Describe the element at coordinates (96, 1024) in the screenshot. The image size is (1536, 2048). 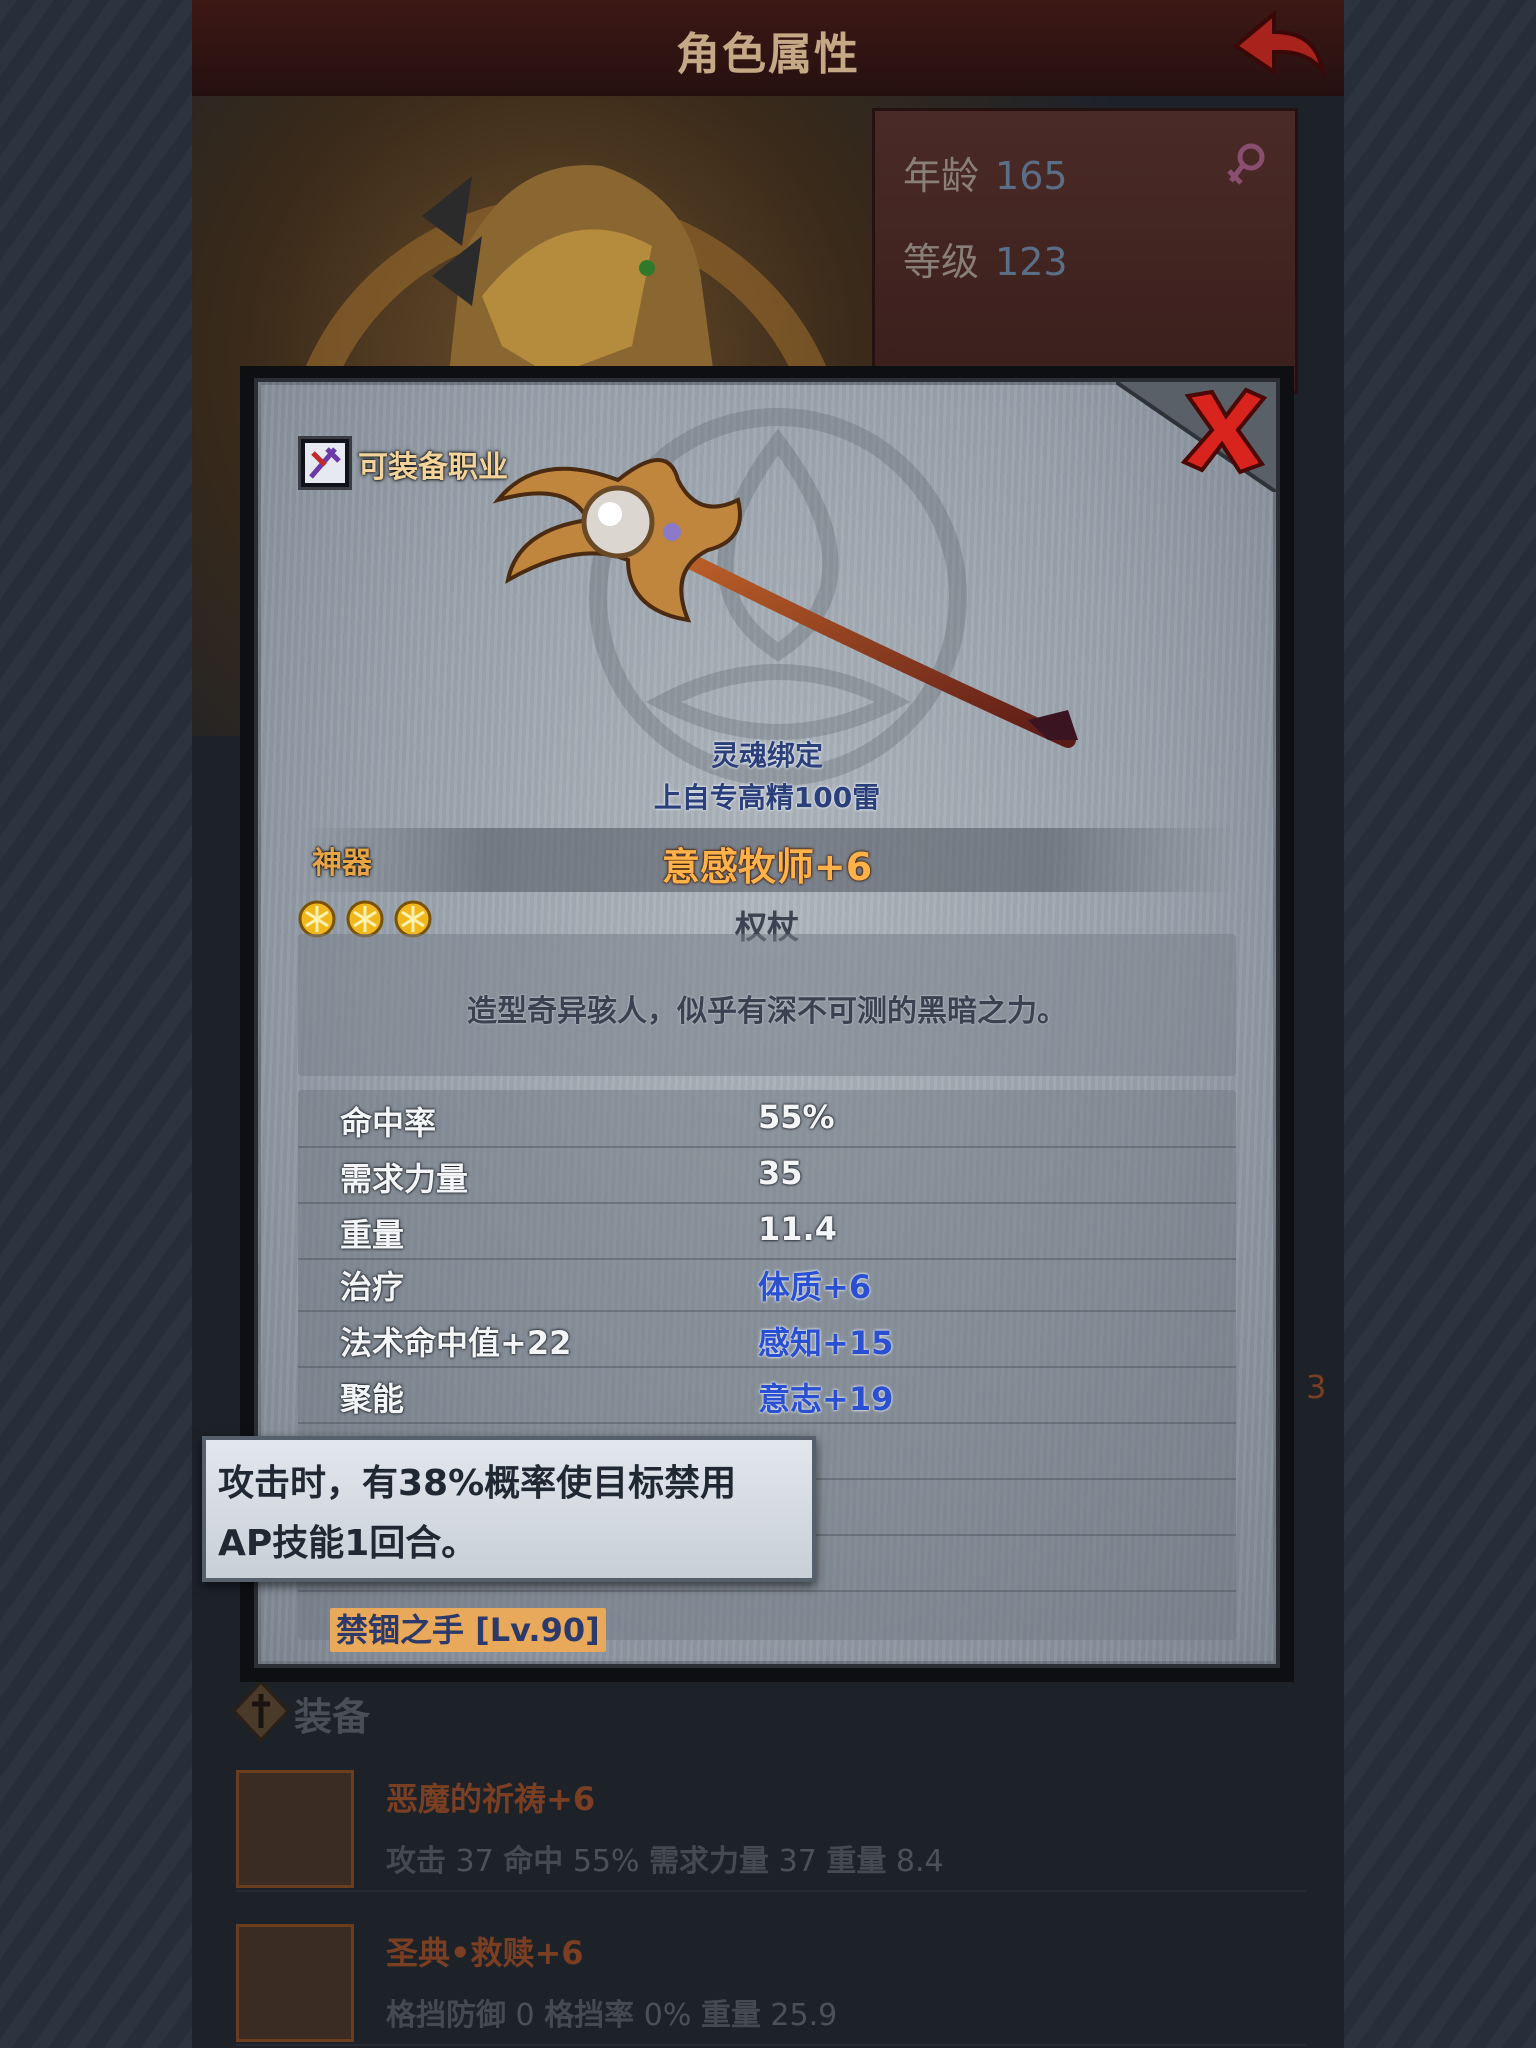
I see `background-texture-left` at that location.